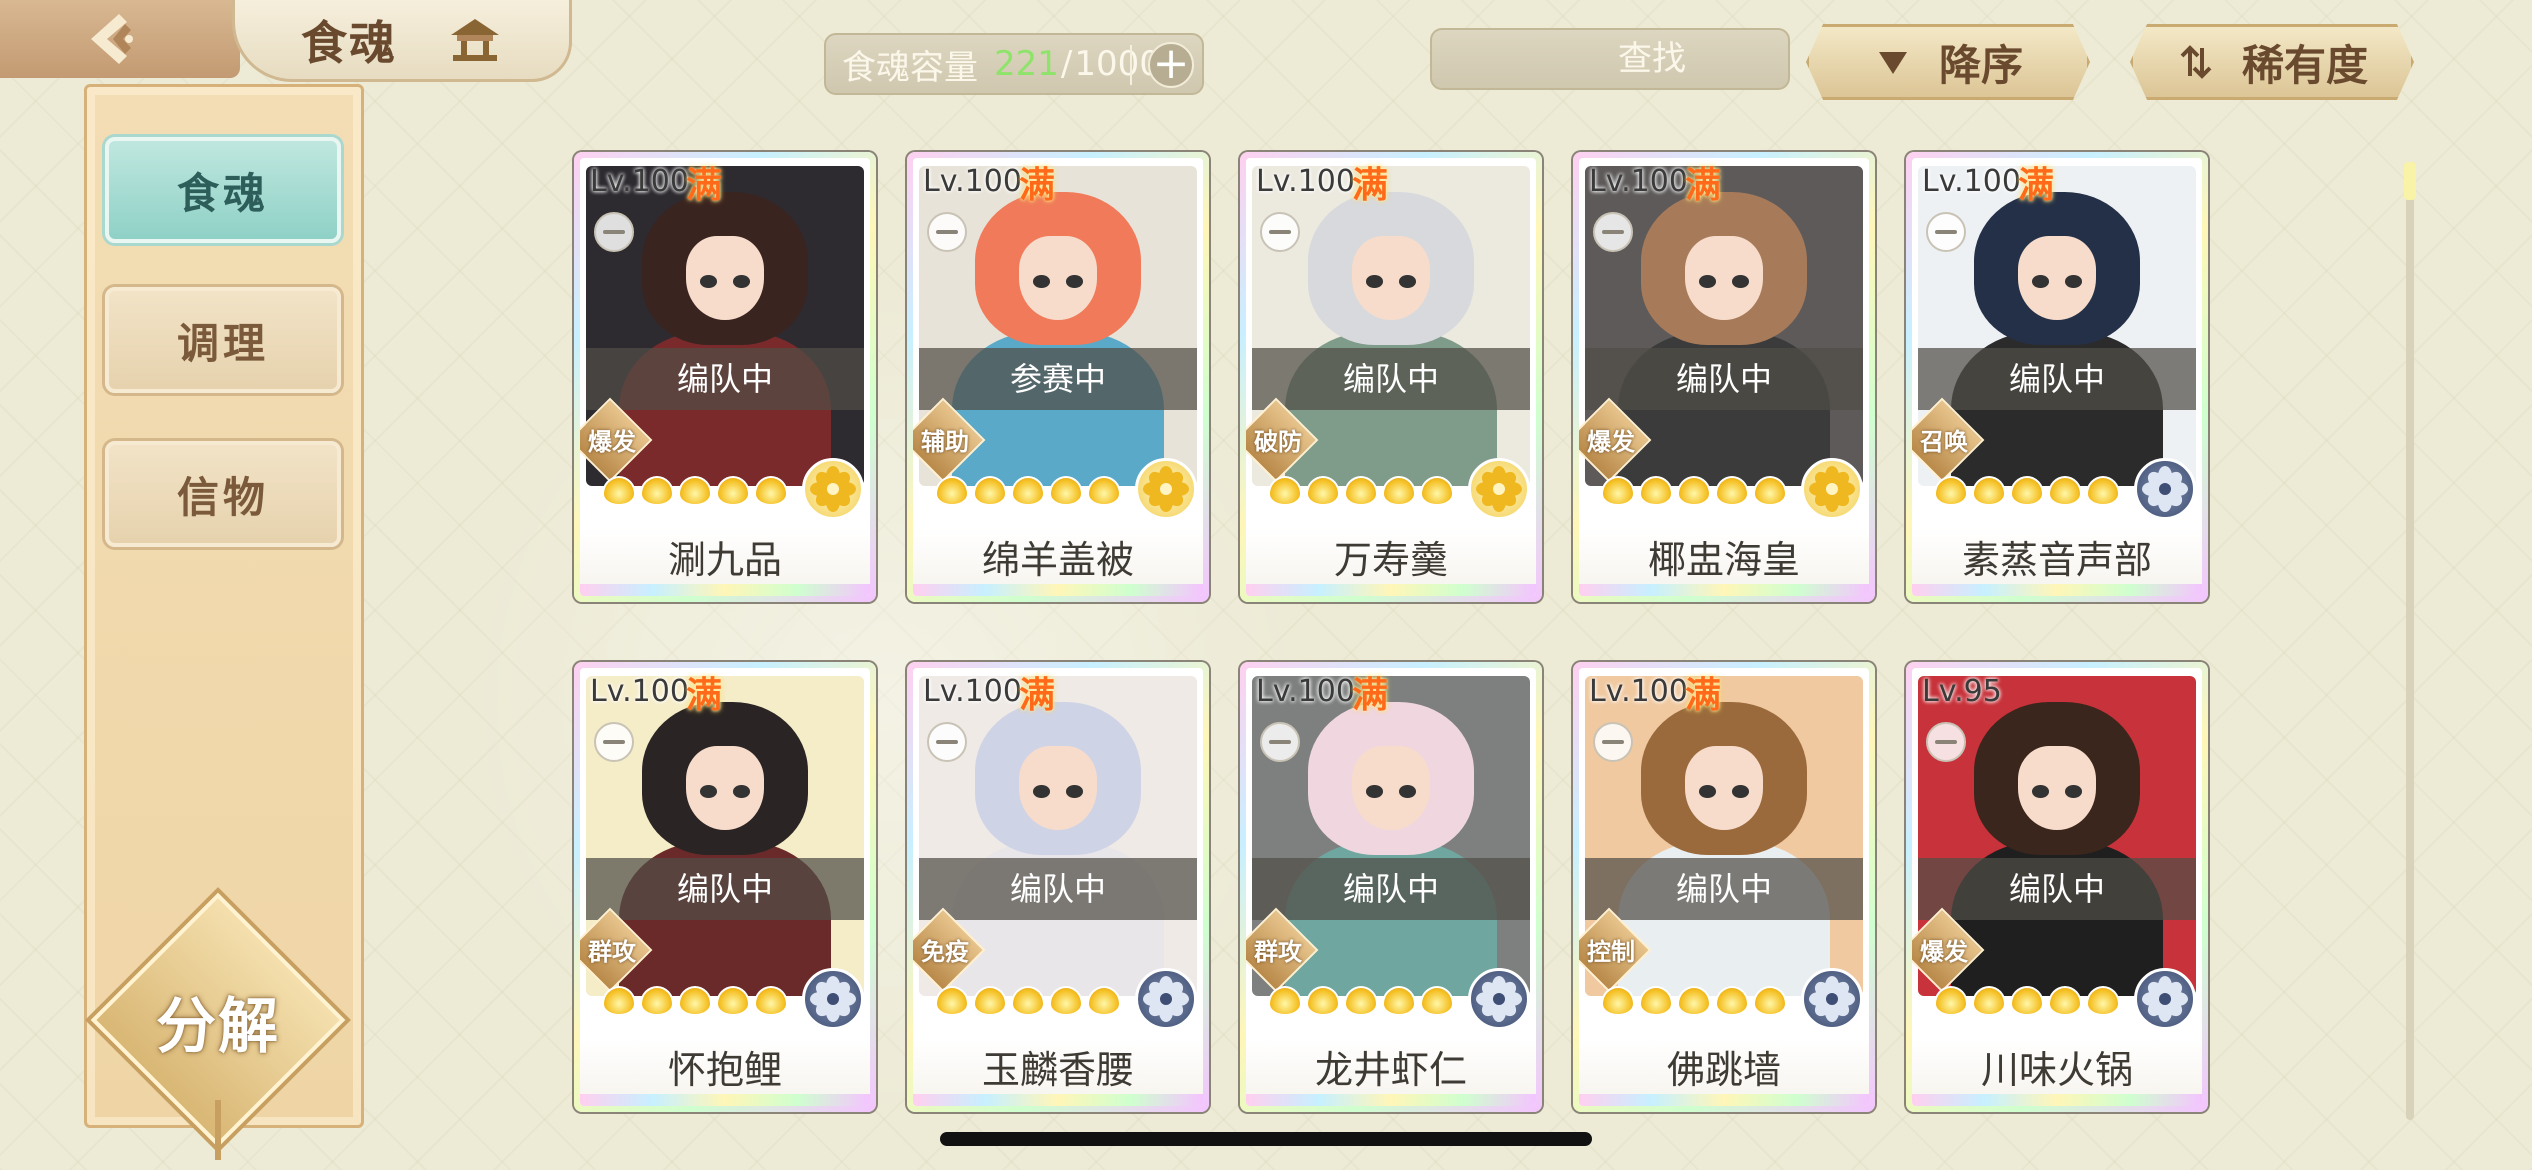 This screenshot has height=1170, width=2532. What do you see at coordinates (1266, 1139) in the screenshot?
I see `home-indicator` at bounding box center [1266, 1139].